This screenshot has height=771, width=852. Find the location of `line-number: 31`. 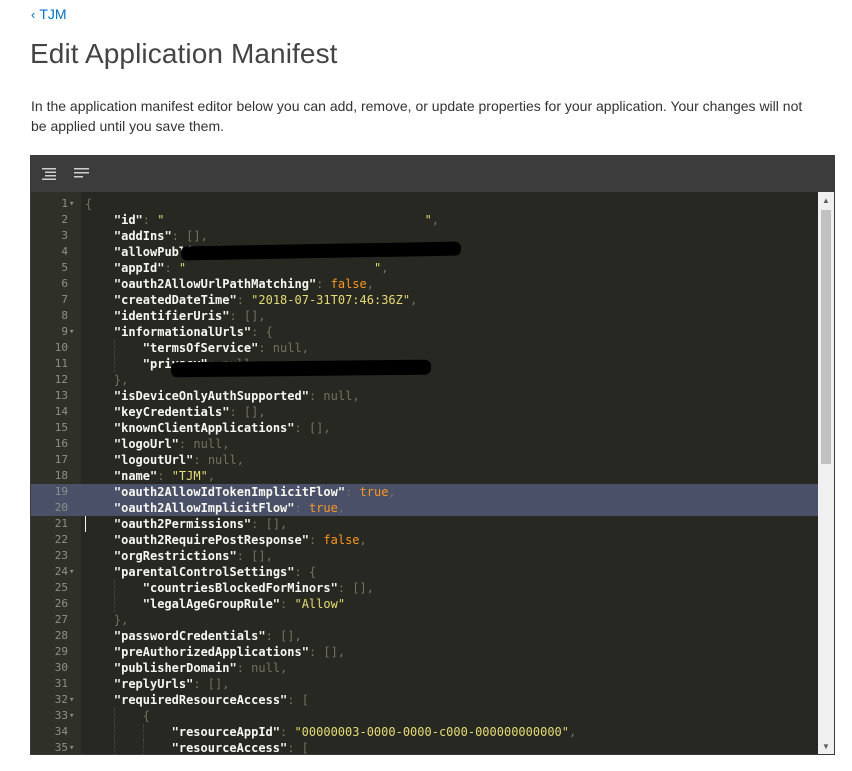

line-number: 31 is located at coordinates (61, 683).